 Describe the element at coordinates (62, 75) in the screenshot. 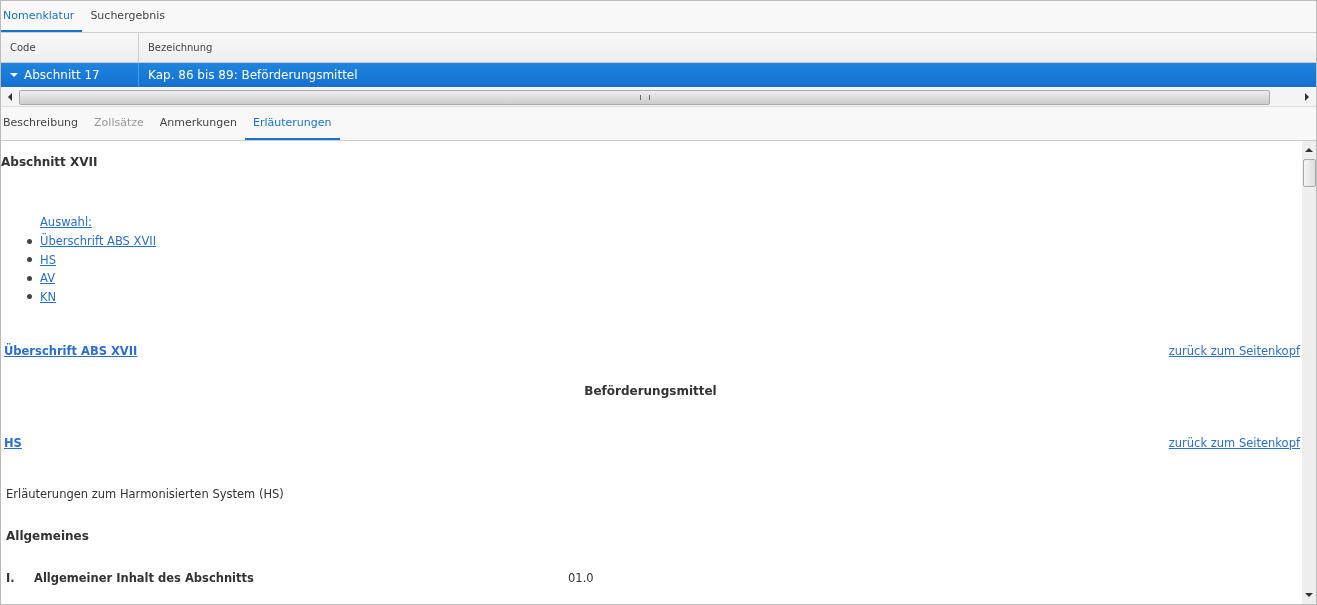

I see `table-cell: Abschnitt 17` at that location.